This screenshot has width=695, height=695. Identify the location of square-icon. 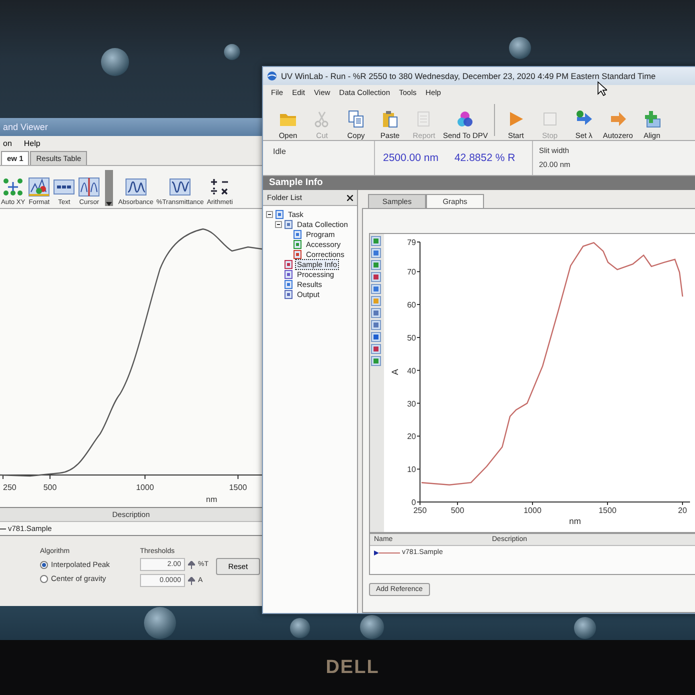
(549, 119).